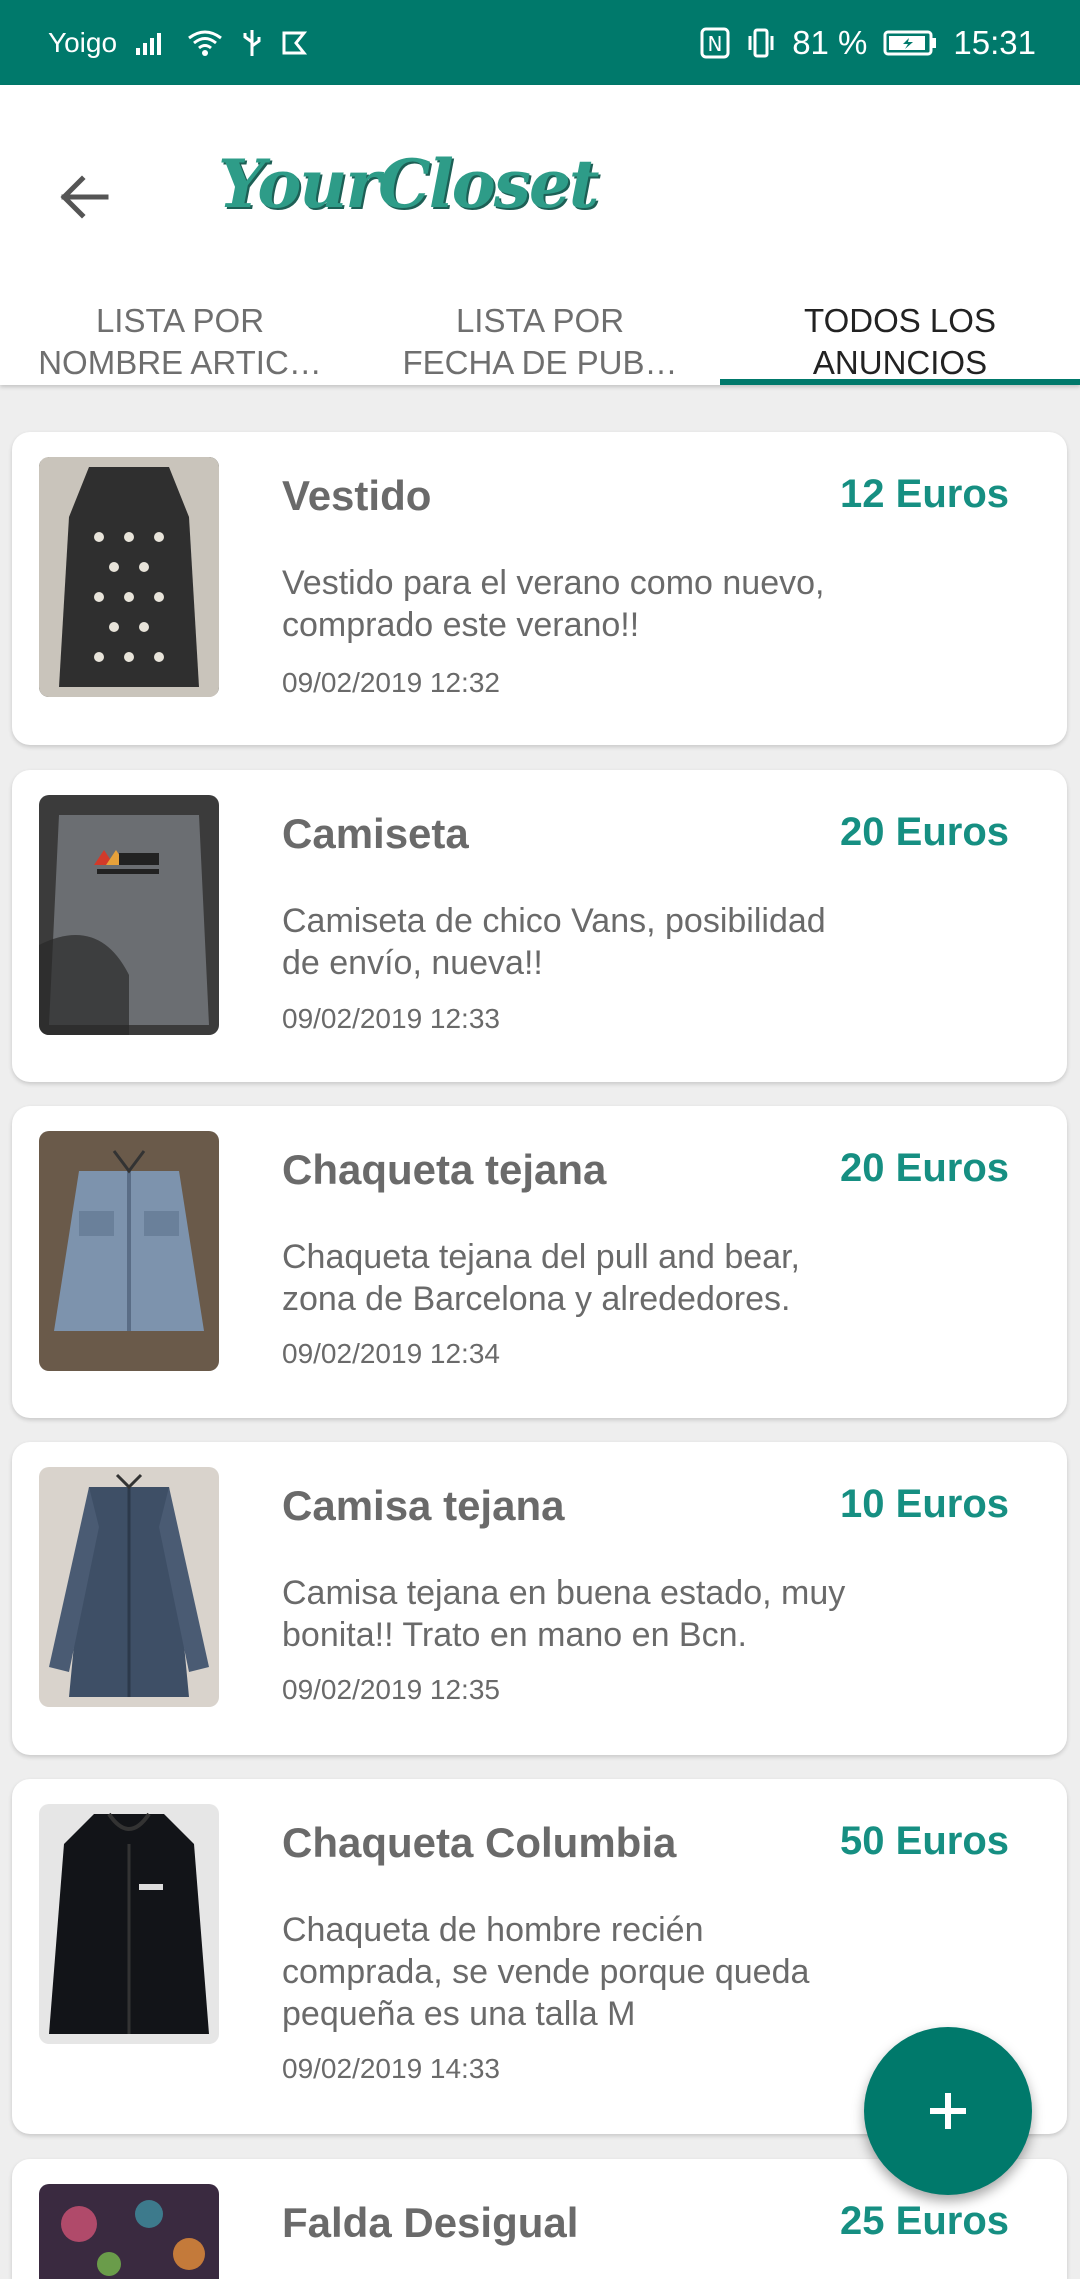 This screenshot has width=1080, height=2279. Describe the element at coordinates (924, 494) in the screenshot. I see `listing-price: 12 Euros` at that location.